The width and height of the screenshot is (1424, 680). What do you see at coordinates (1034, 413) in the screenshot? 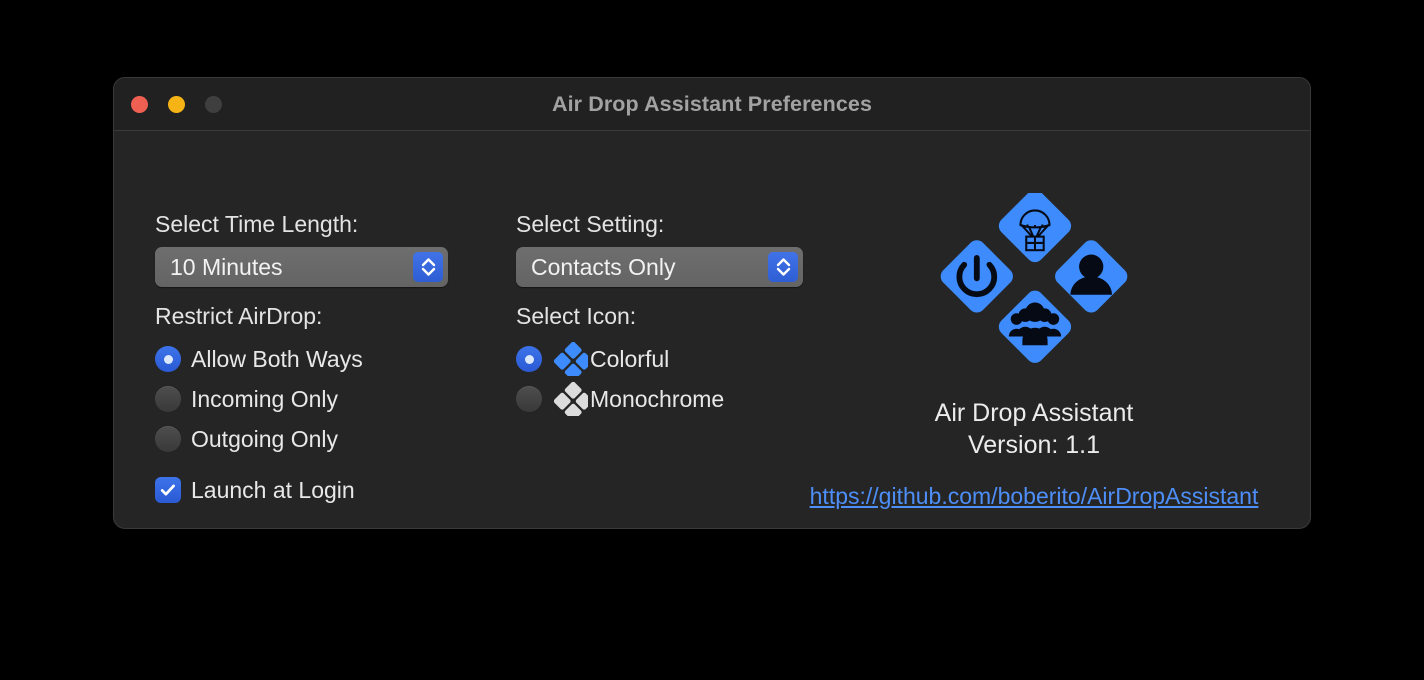
I see `app-name: Air Drop Assistant` at bounding box center [1034, 413].